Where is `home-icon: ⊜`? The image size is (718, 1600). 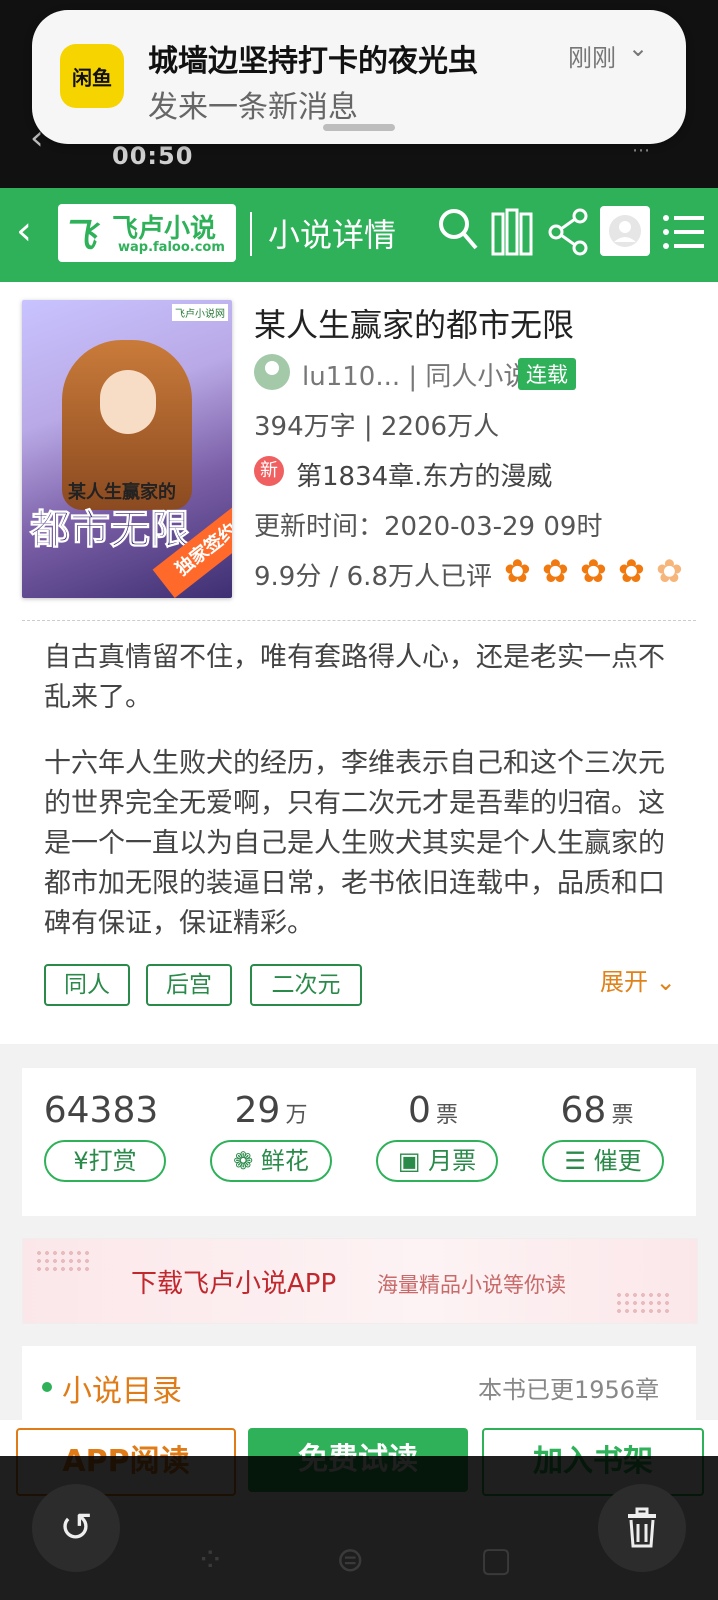
home-icon: ⊜ is located at coordinates (350, 1560).